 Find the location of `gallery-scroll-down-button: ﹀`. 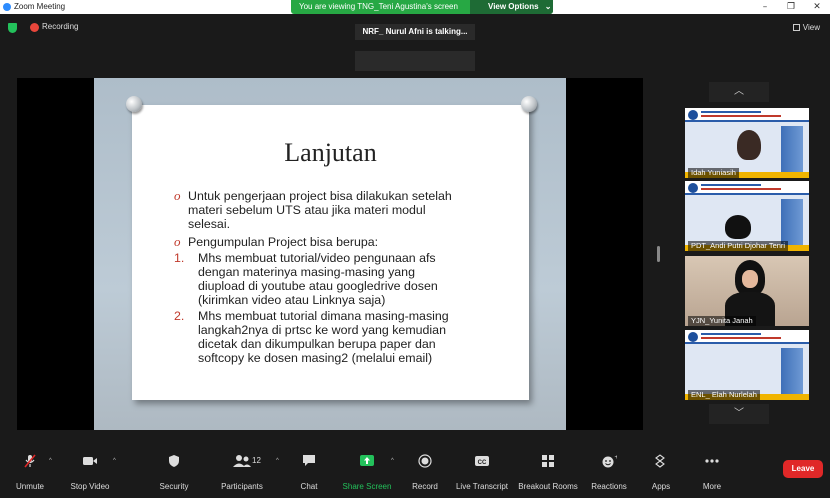

gallery-scroll-down-button: ﹀ is located at coordinates (739, 414).